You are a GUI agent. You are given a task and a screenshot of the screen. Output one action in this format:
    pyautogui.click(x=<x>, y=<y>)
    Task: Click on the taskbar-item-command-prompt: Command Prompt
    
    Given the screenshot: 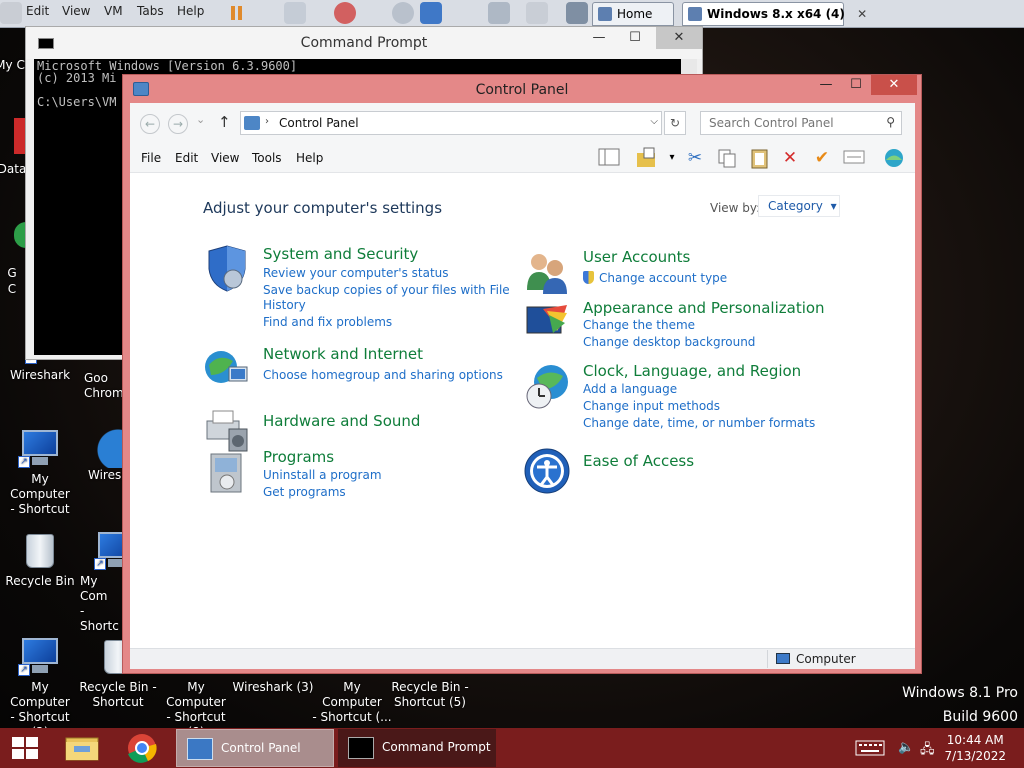 What is the action you would take?
    pyautogui.click(x=417, y=748)
    